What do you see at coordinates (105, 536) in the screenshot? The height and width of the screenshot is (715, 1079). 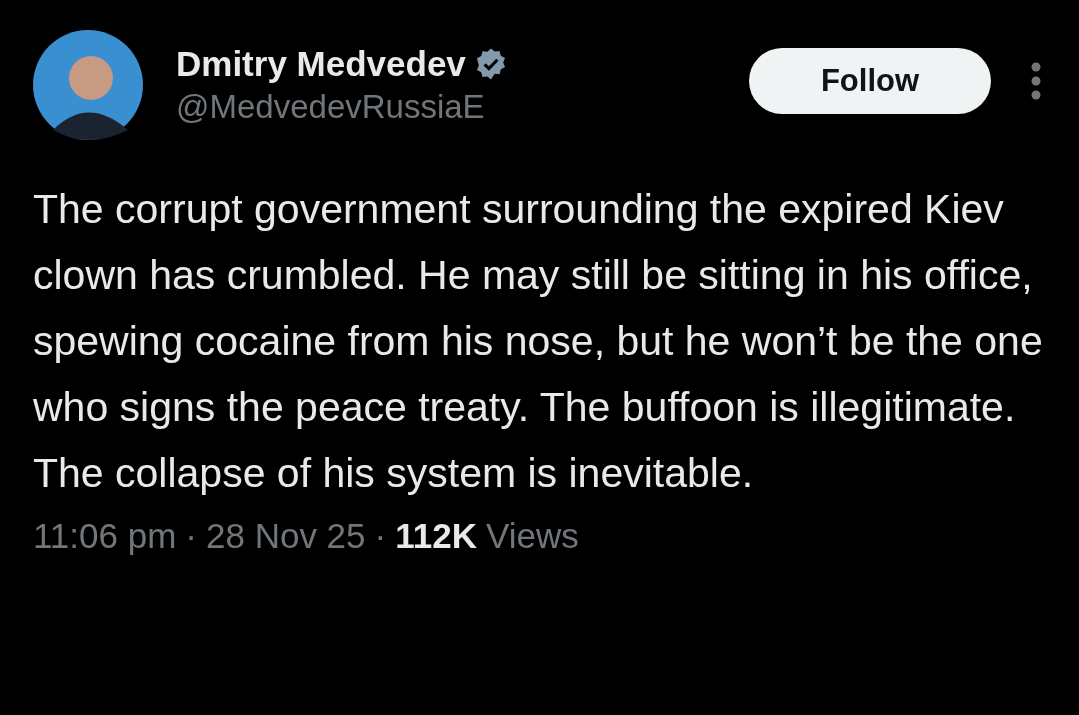 I see `post-time: 11:06 pm` at bounding box center [105, 536].